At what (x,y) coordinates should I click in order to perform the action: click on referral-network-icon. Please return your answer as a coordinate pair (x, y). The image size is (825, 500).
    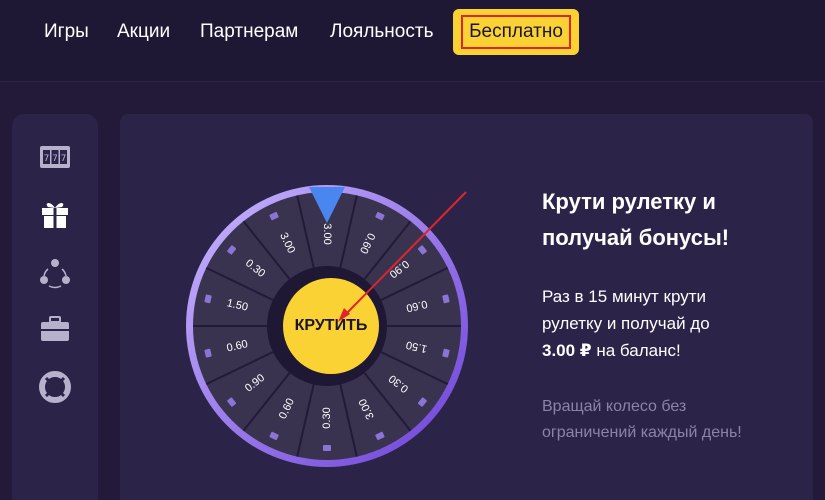
    Looking at the image, I should click on (55, 273).